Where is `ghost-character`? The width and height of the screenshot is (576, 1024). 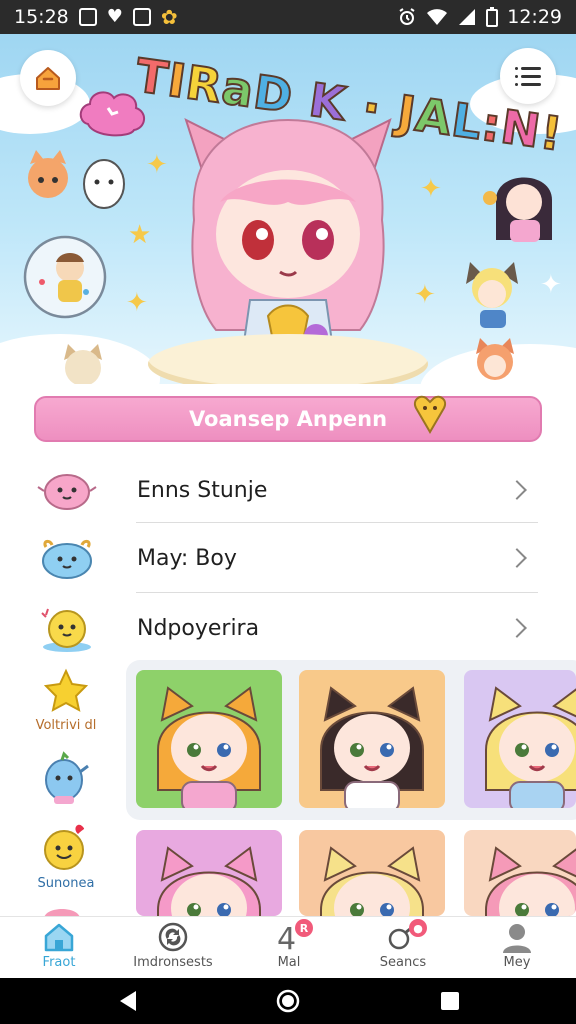
ghost-character is located at coordinates (104, 184).